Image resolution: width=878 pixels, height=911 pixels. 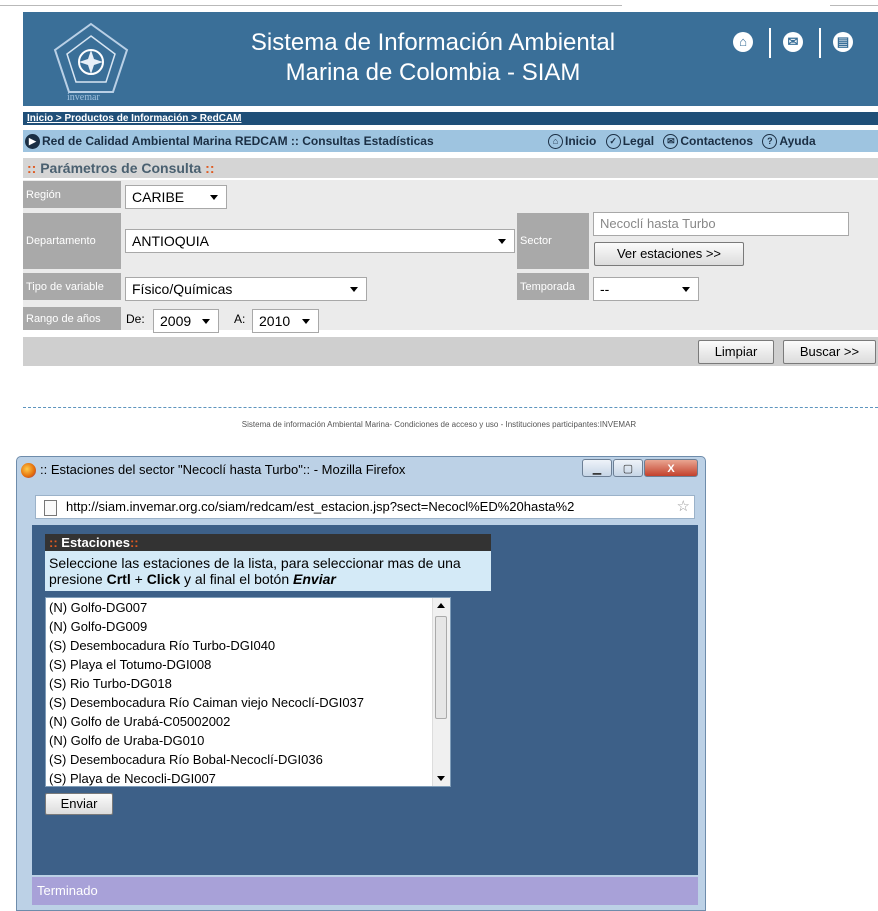 What do you see at coordinates (646, 289) in the screenshot?
I see `temporada-select: --` at bounding box center [646, 289].